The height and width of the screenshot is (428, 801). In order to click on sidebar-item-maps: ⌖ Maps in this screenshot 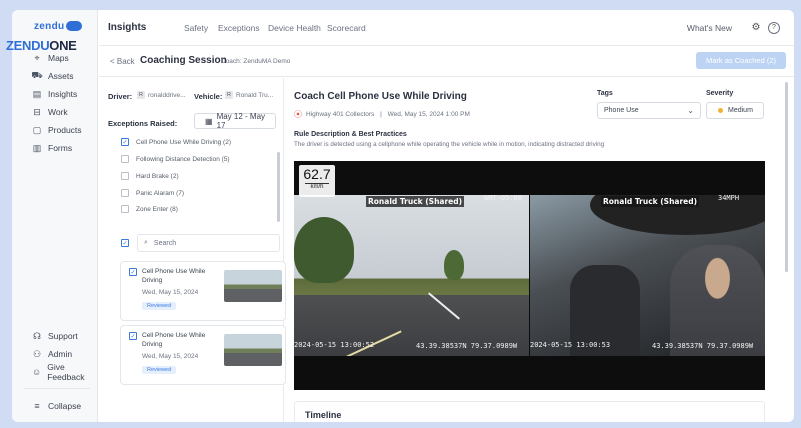, I will do `click(50, 58)`.